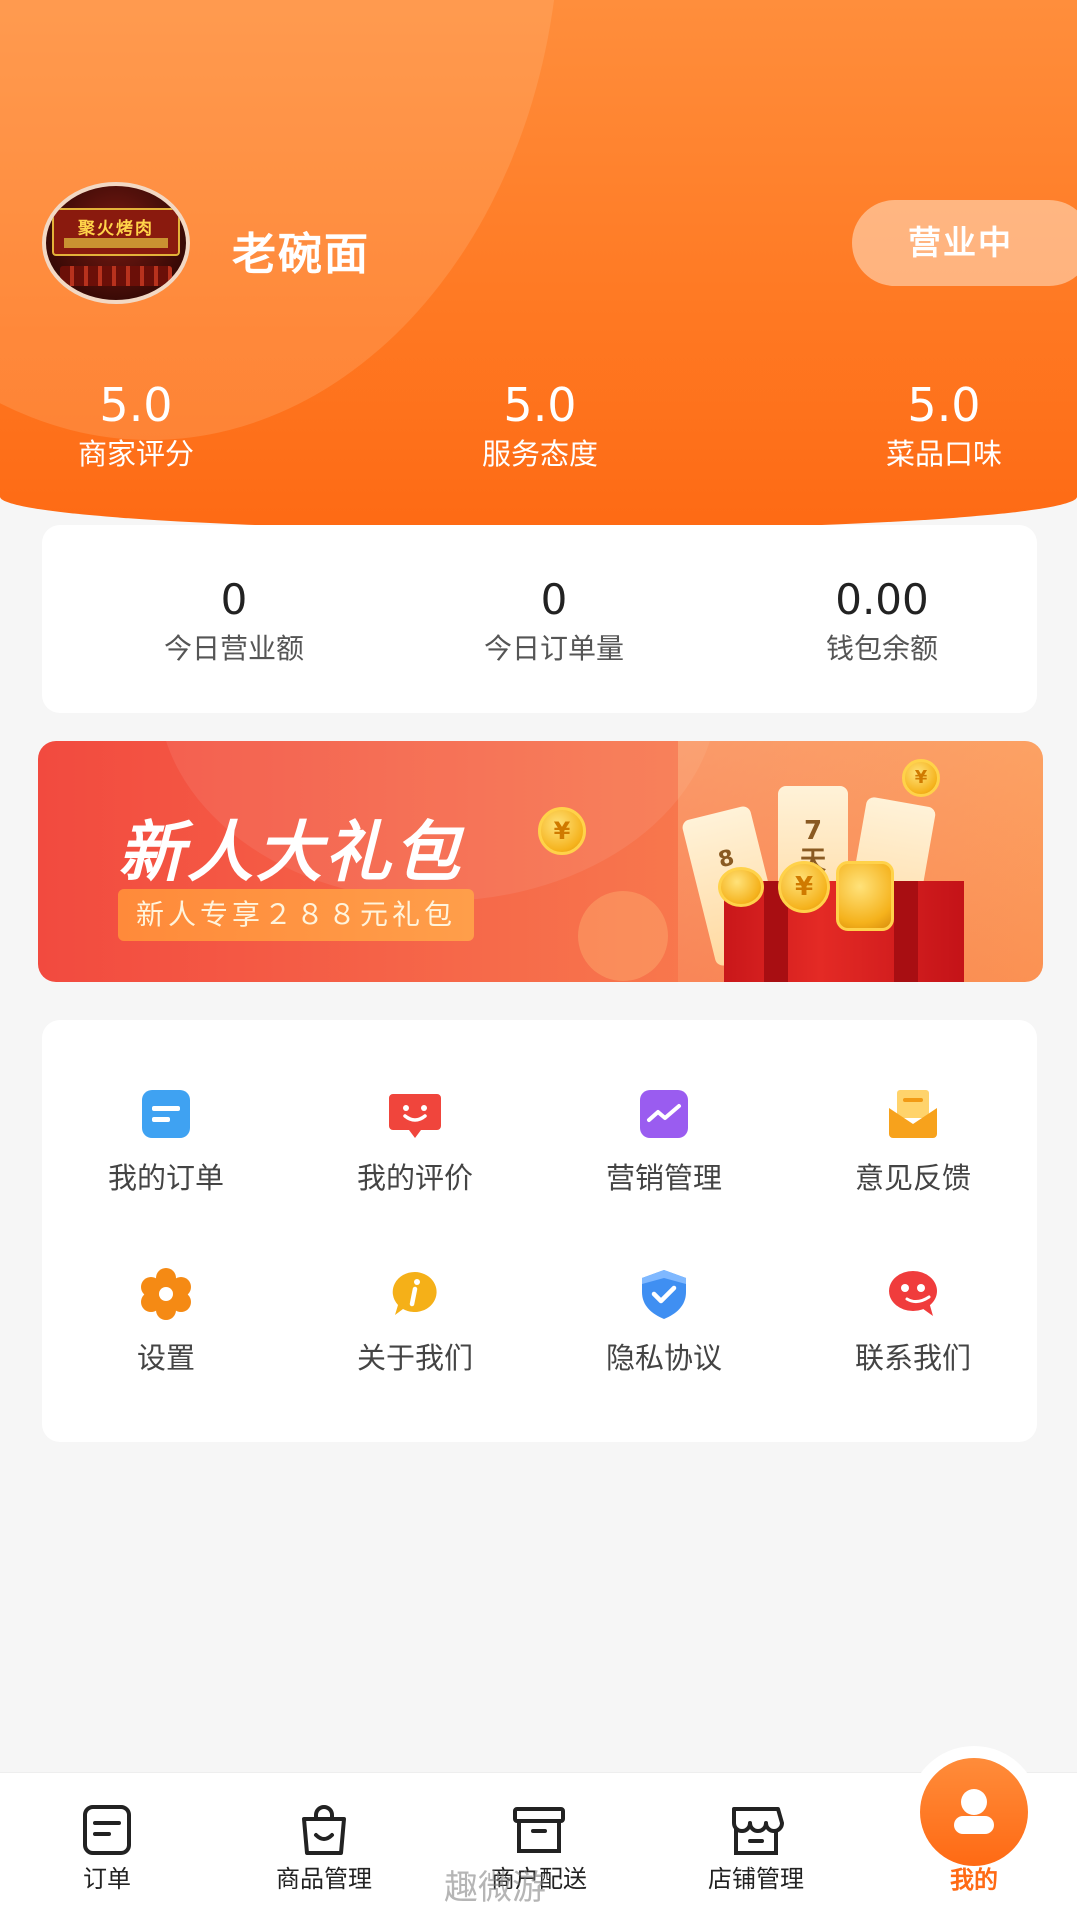  What do you see at coordinates (415, 1116) in the screenshot?
I see `smile-message-icon` at bounding box center [415, 1116].